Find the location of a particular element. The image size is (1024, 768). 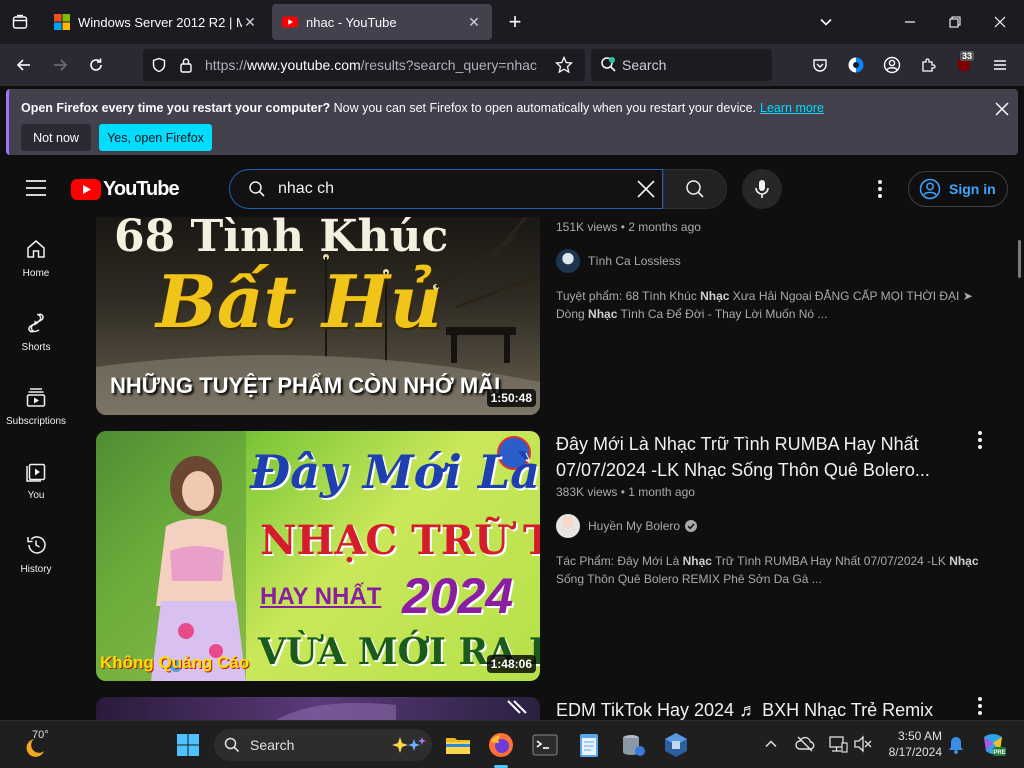

sign-in-label: Sign in is located at coordinates (972, 189).